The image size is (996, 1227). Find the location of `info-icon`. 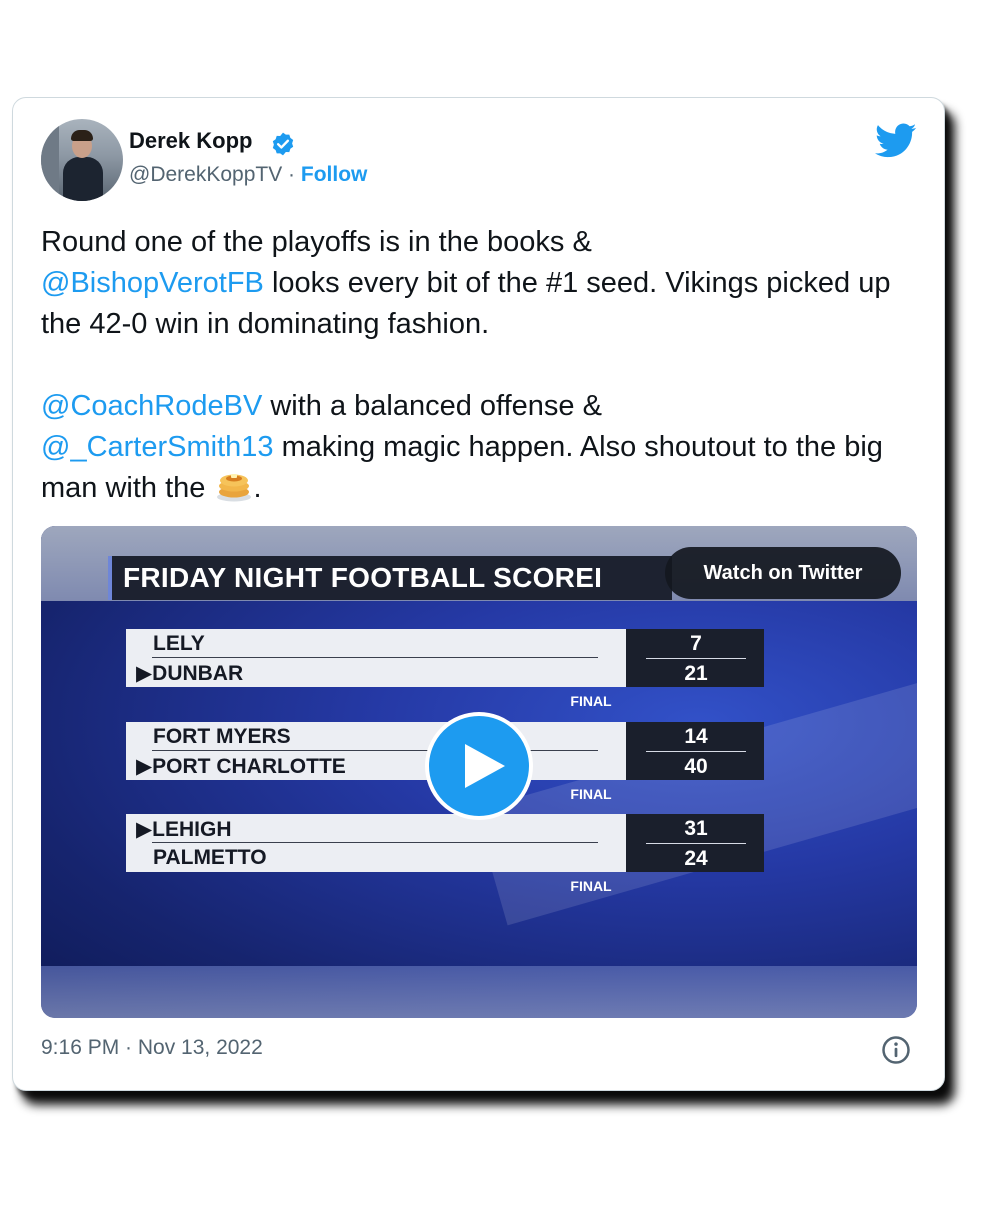

info-icon is located at coordinates (896, 1050).